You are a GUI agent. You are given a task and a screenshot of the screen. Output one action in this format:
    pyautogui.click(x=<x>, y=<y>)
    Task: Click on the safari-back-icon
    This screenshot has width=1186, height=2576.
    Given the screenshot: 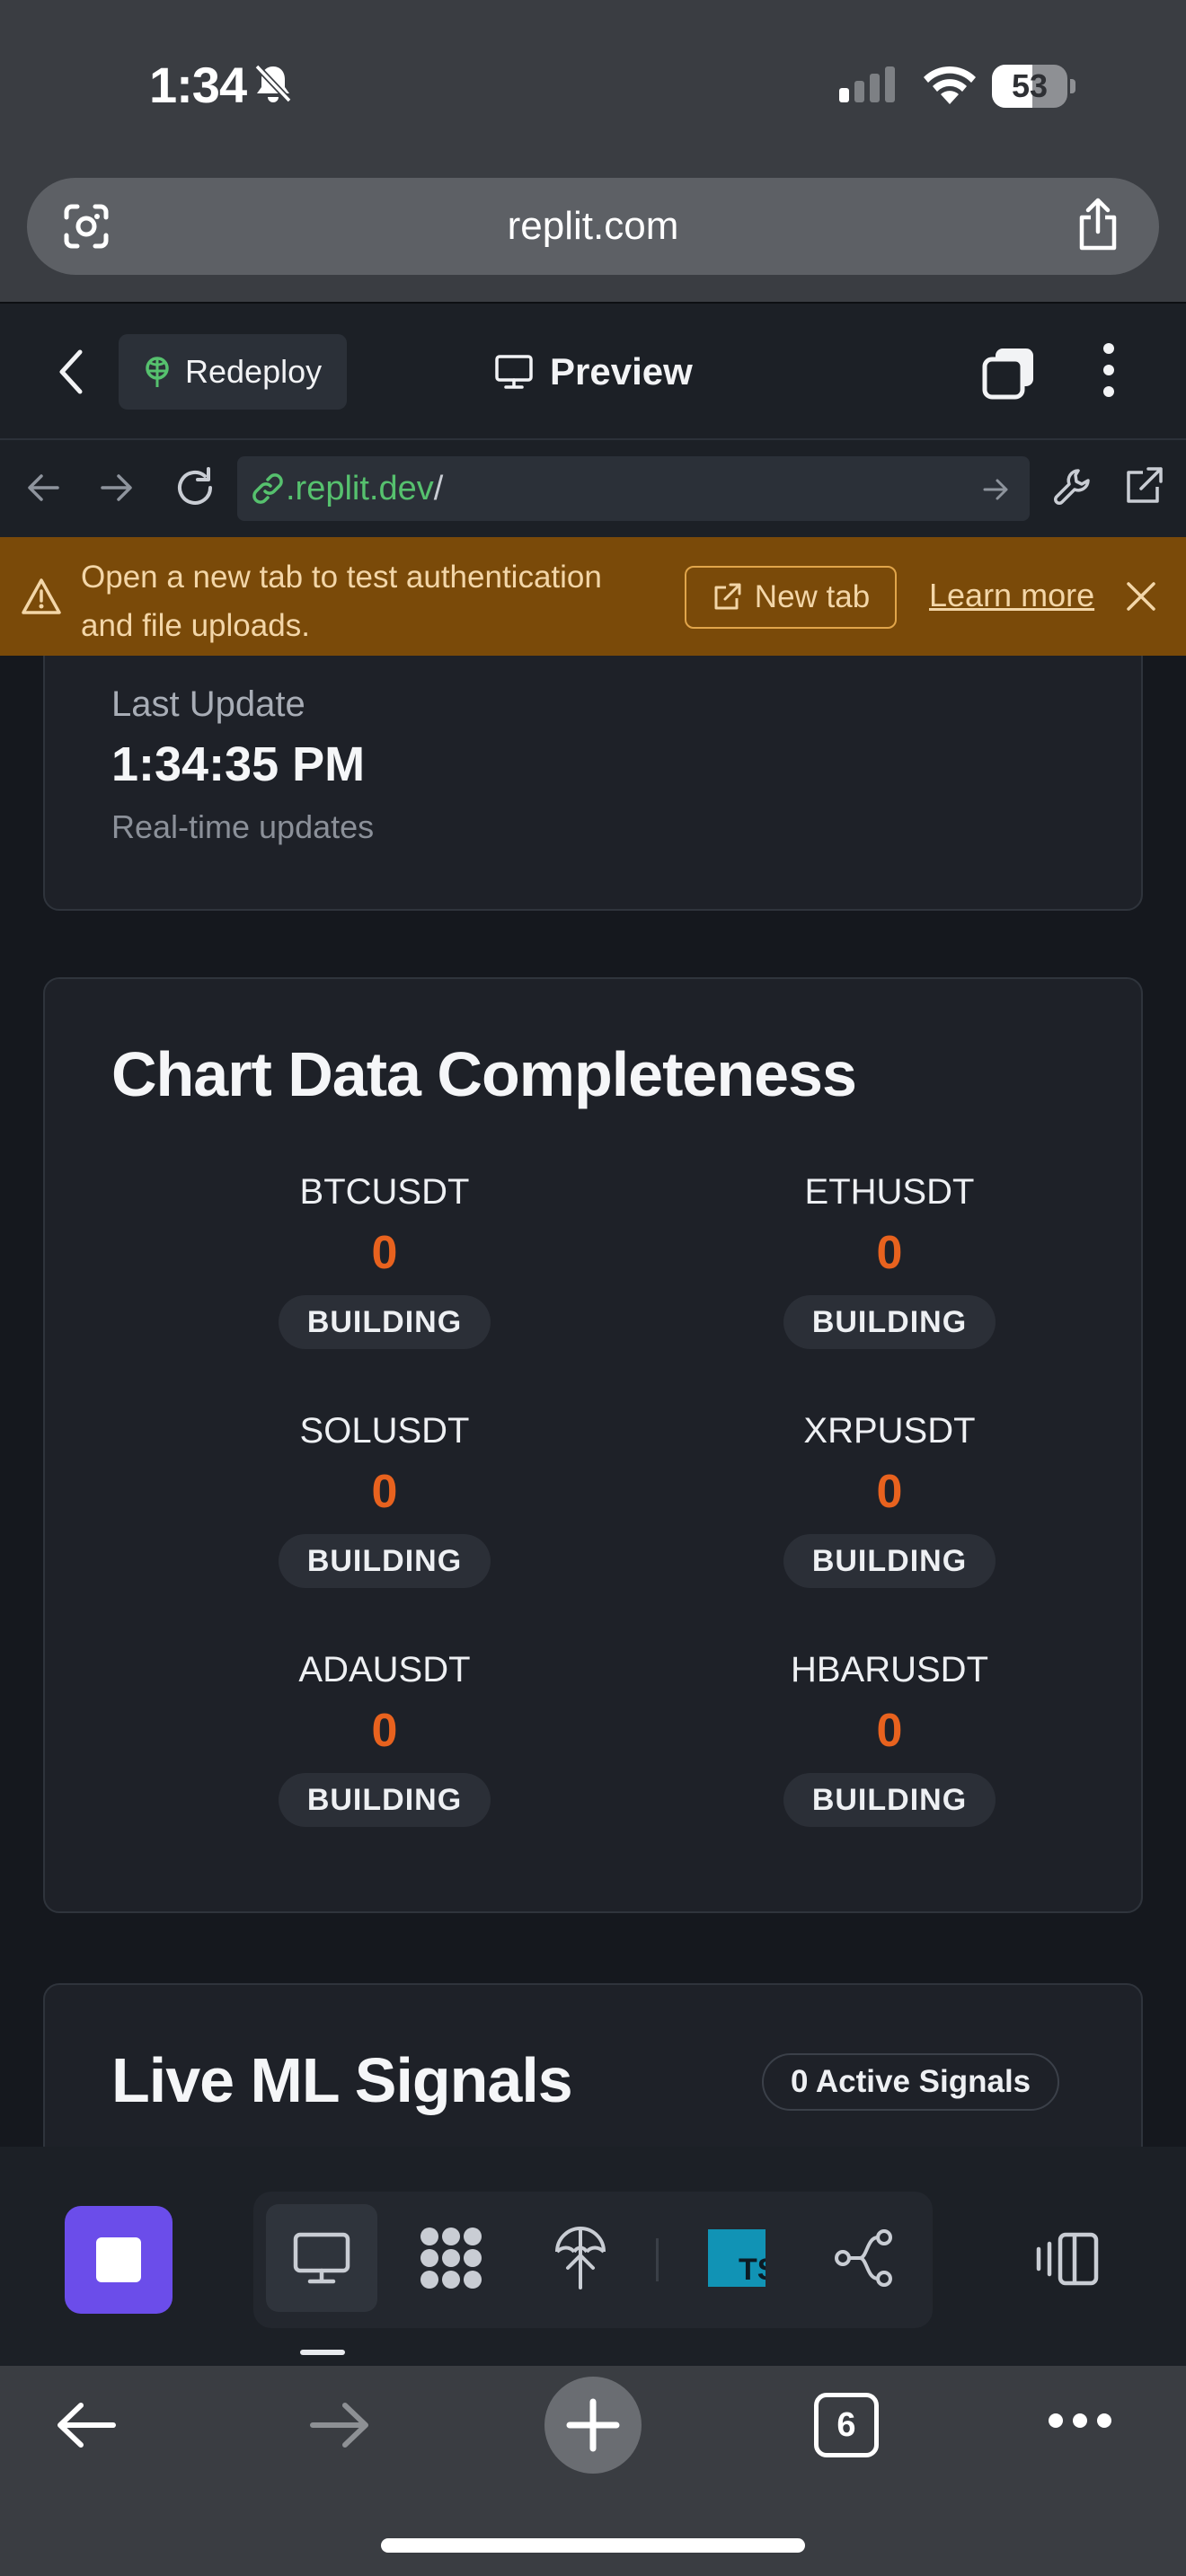 What is the action you would take?
    pyautogui.click(x=85, y=2425)
    